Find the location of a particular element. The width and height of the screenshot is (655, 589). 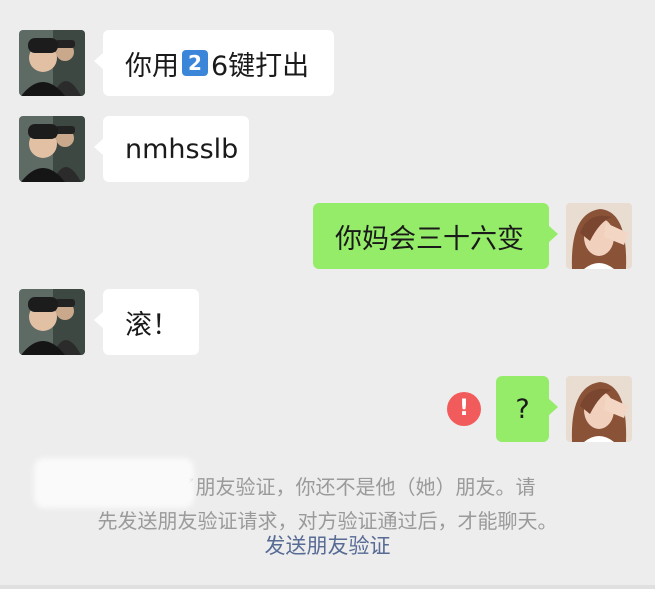

bottom-divider is located at coordinates (327, 587).